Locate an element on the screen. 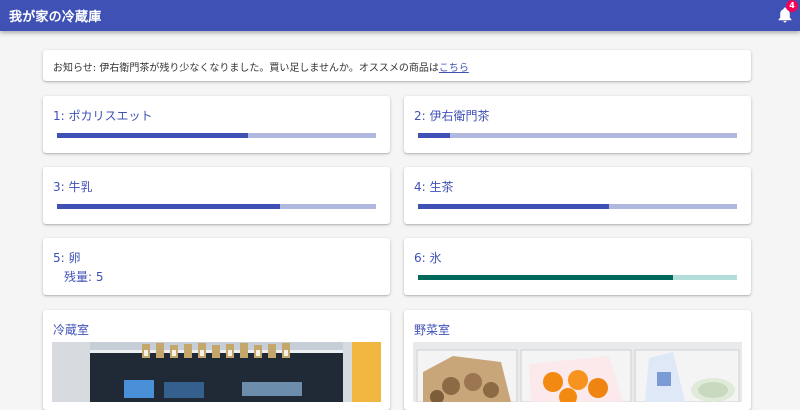  item-label: 6: 氷 is located at coordinates (428, 258).